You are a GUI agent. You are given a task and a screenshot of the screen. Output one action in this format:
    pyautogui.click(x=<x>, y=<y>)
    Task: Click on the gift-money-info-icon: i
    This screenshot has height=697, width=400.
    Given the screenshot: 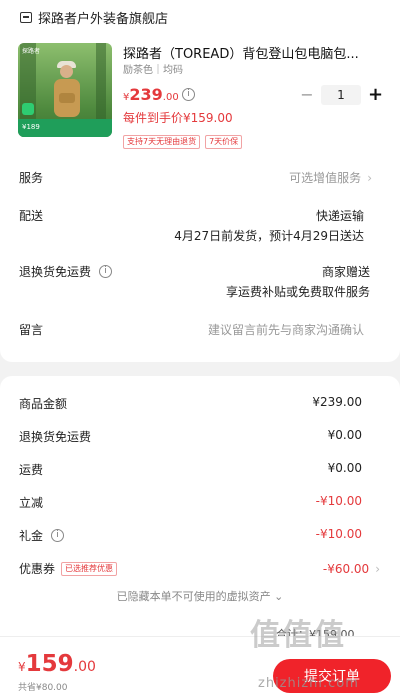 What is the action you would take?
    pyautogui.click(x=58, y=535)
    